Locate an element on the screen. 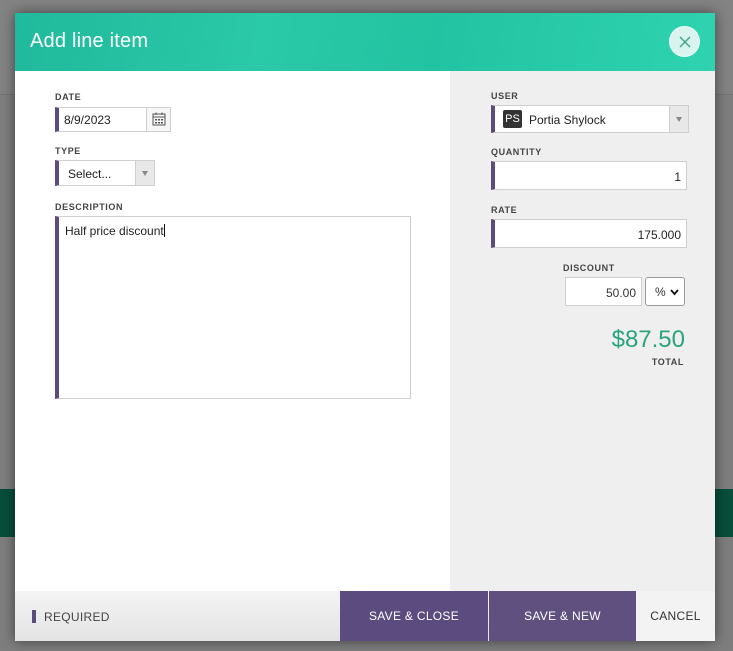 Image resolution: width=733 pixels, height=651 pixels. text-caret is located at coordinates (164, 230).